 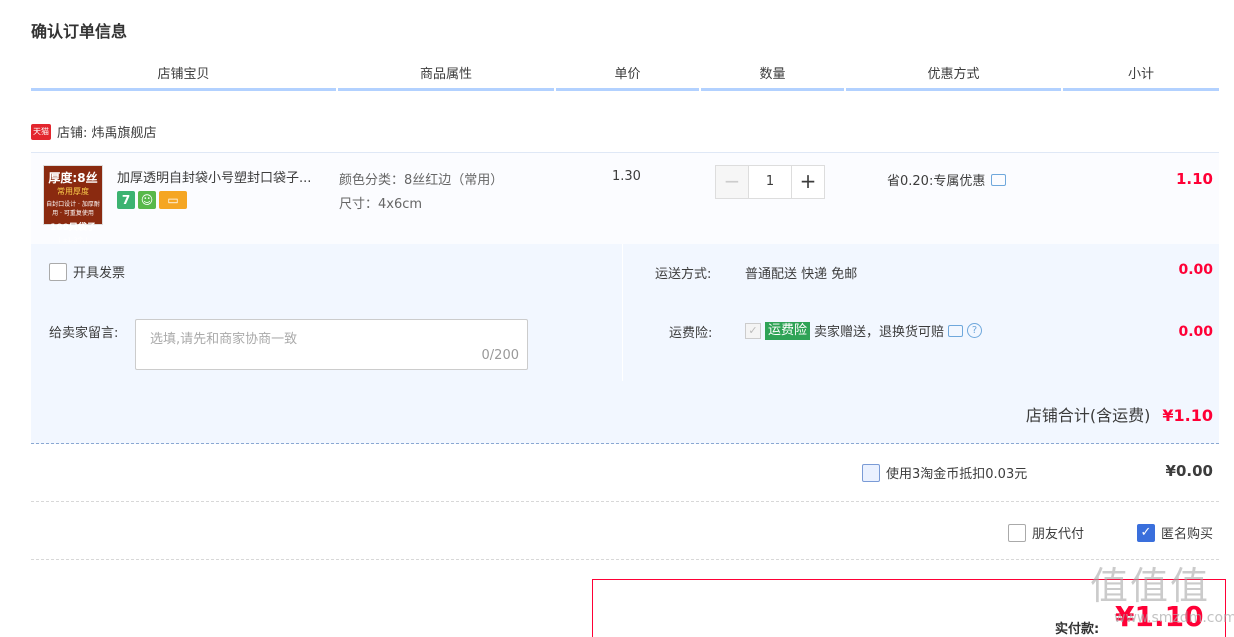 What do you see at coordinates (626, 176) in the screenshot?
I see `unit-price: 1.30` at bounding box center [626, 176].